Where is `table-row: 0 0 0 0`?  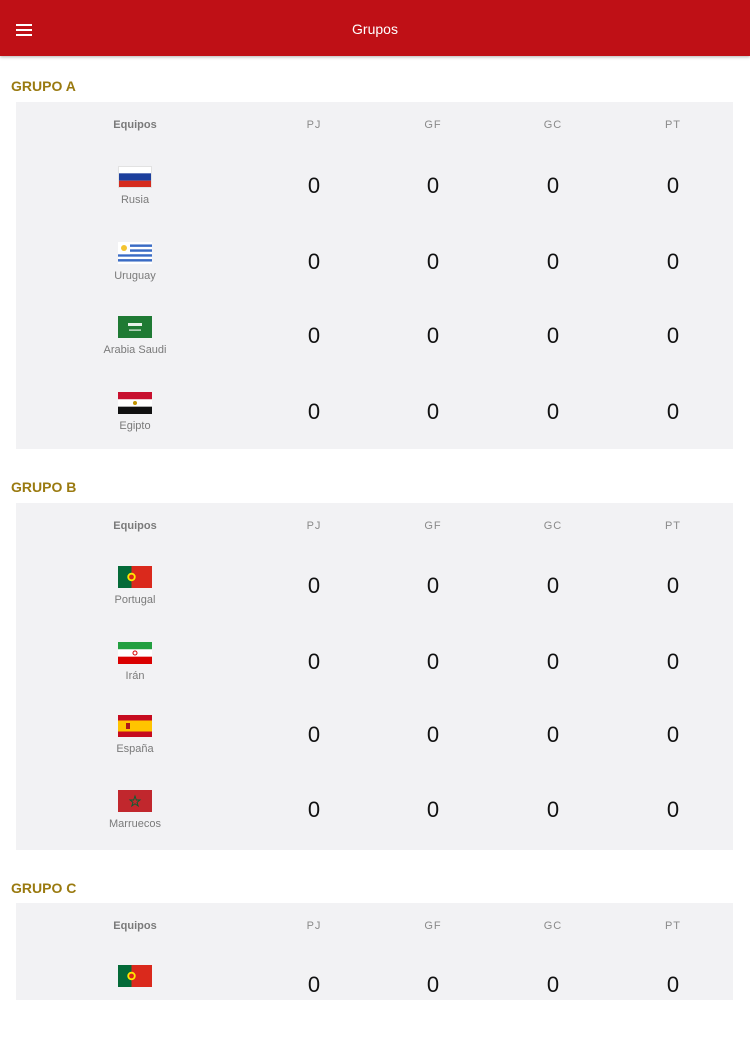
table-row: 0 0 0 0 is located at coordinates (374, 1002).